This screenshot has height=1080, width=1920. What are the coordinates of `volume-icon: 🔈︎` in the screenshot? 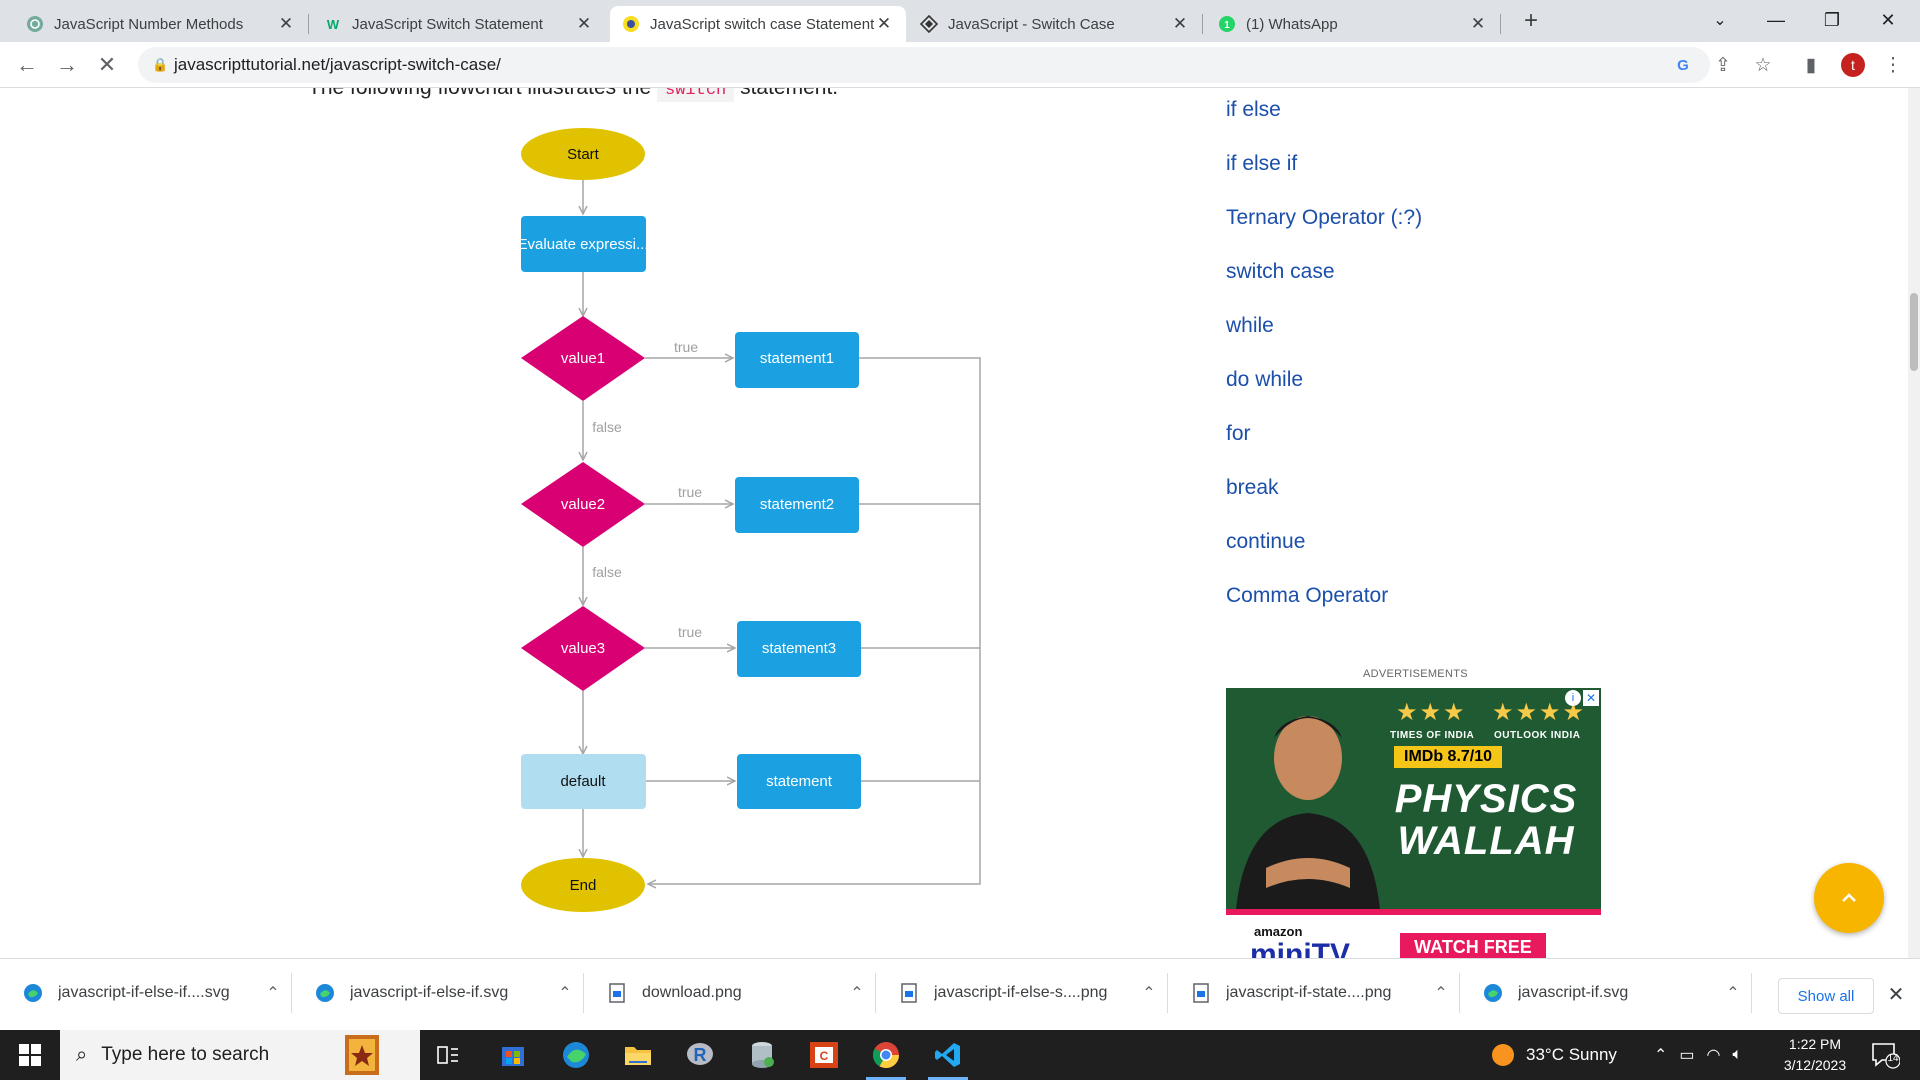 It's located at (1738, 1055).